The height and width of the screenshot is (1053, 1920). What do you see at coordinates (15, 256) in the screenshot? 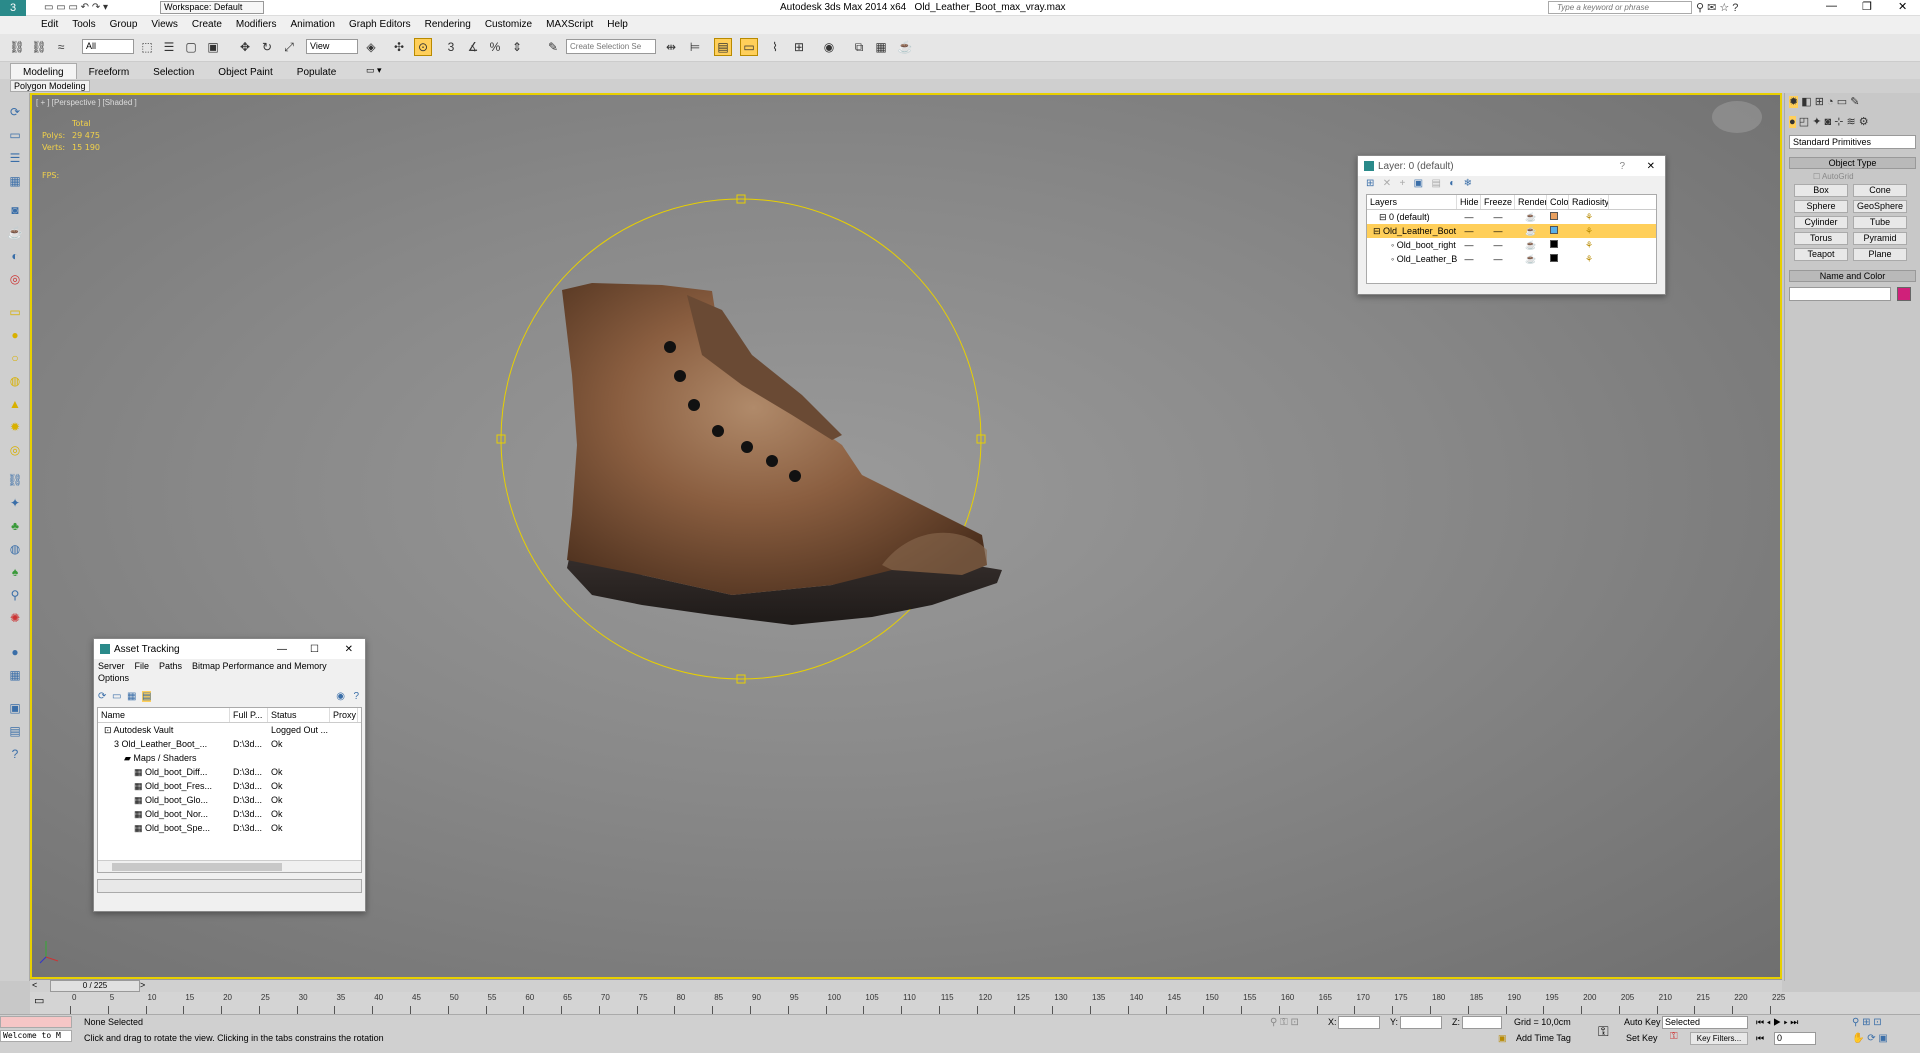
I see `speaker-icon: ◐` at bounding box center [15, 256].